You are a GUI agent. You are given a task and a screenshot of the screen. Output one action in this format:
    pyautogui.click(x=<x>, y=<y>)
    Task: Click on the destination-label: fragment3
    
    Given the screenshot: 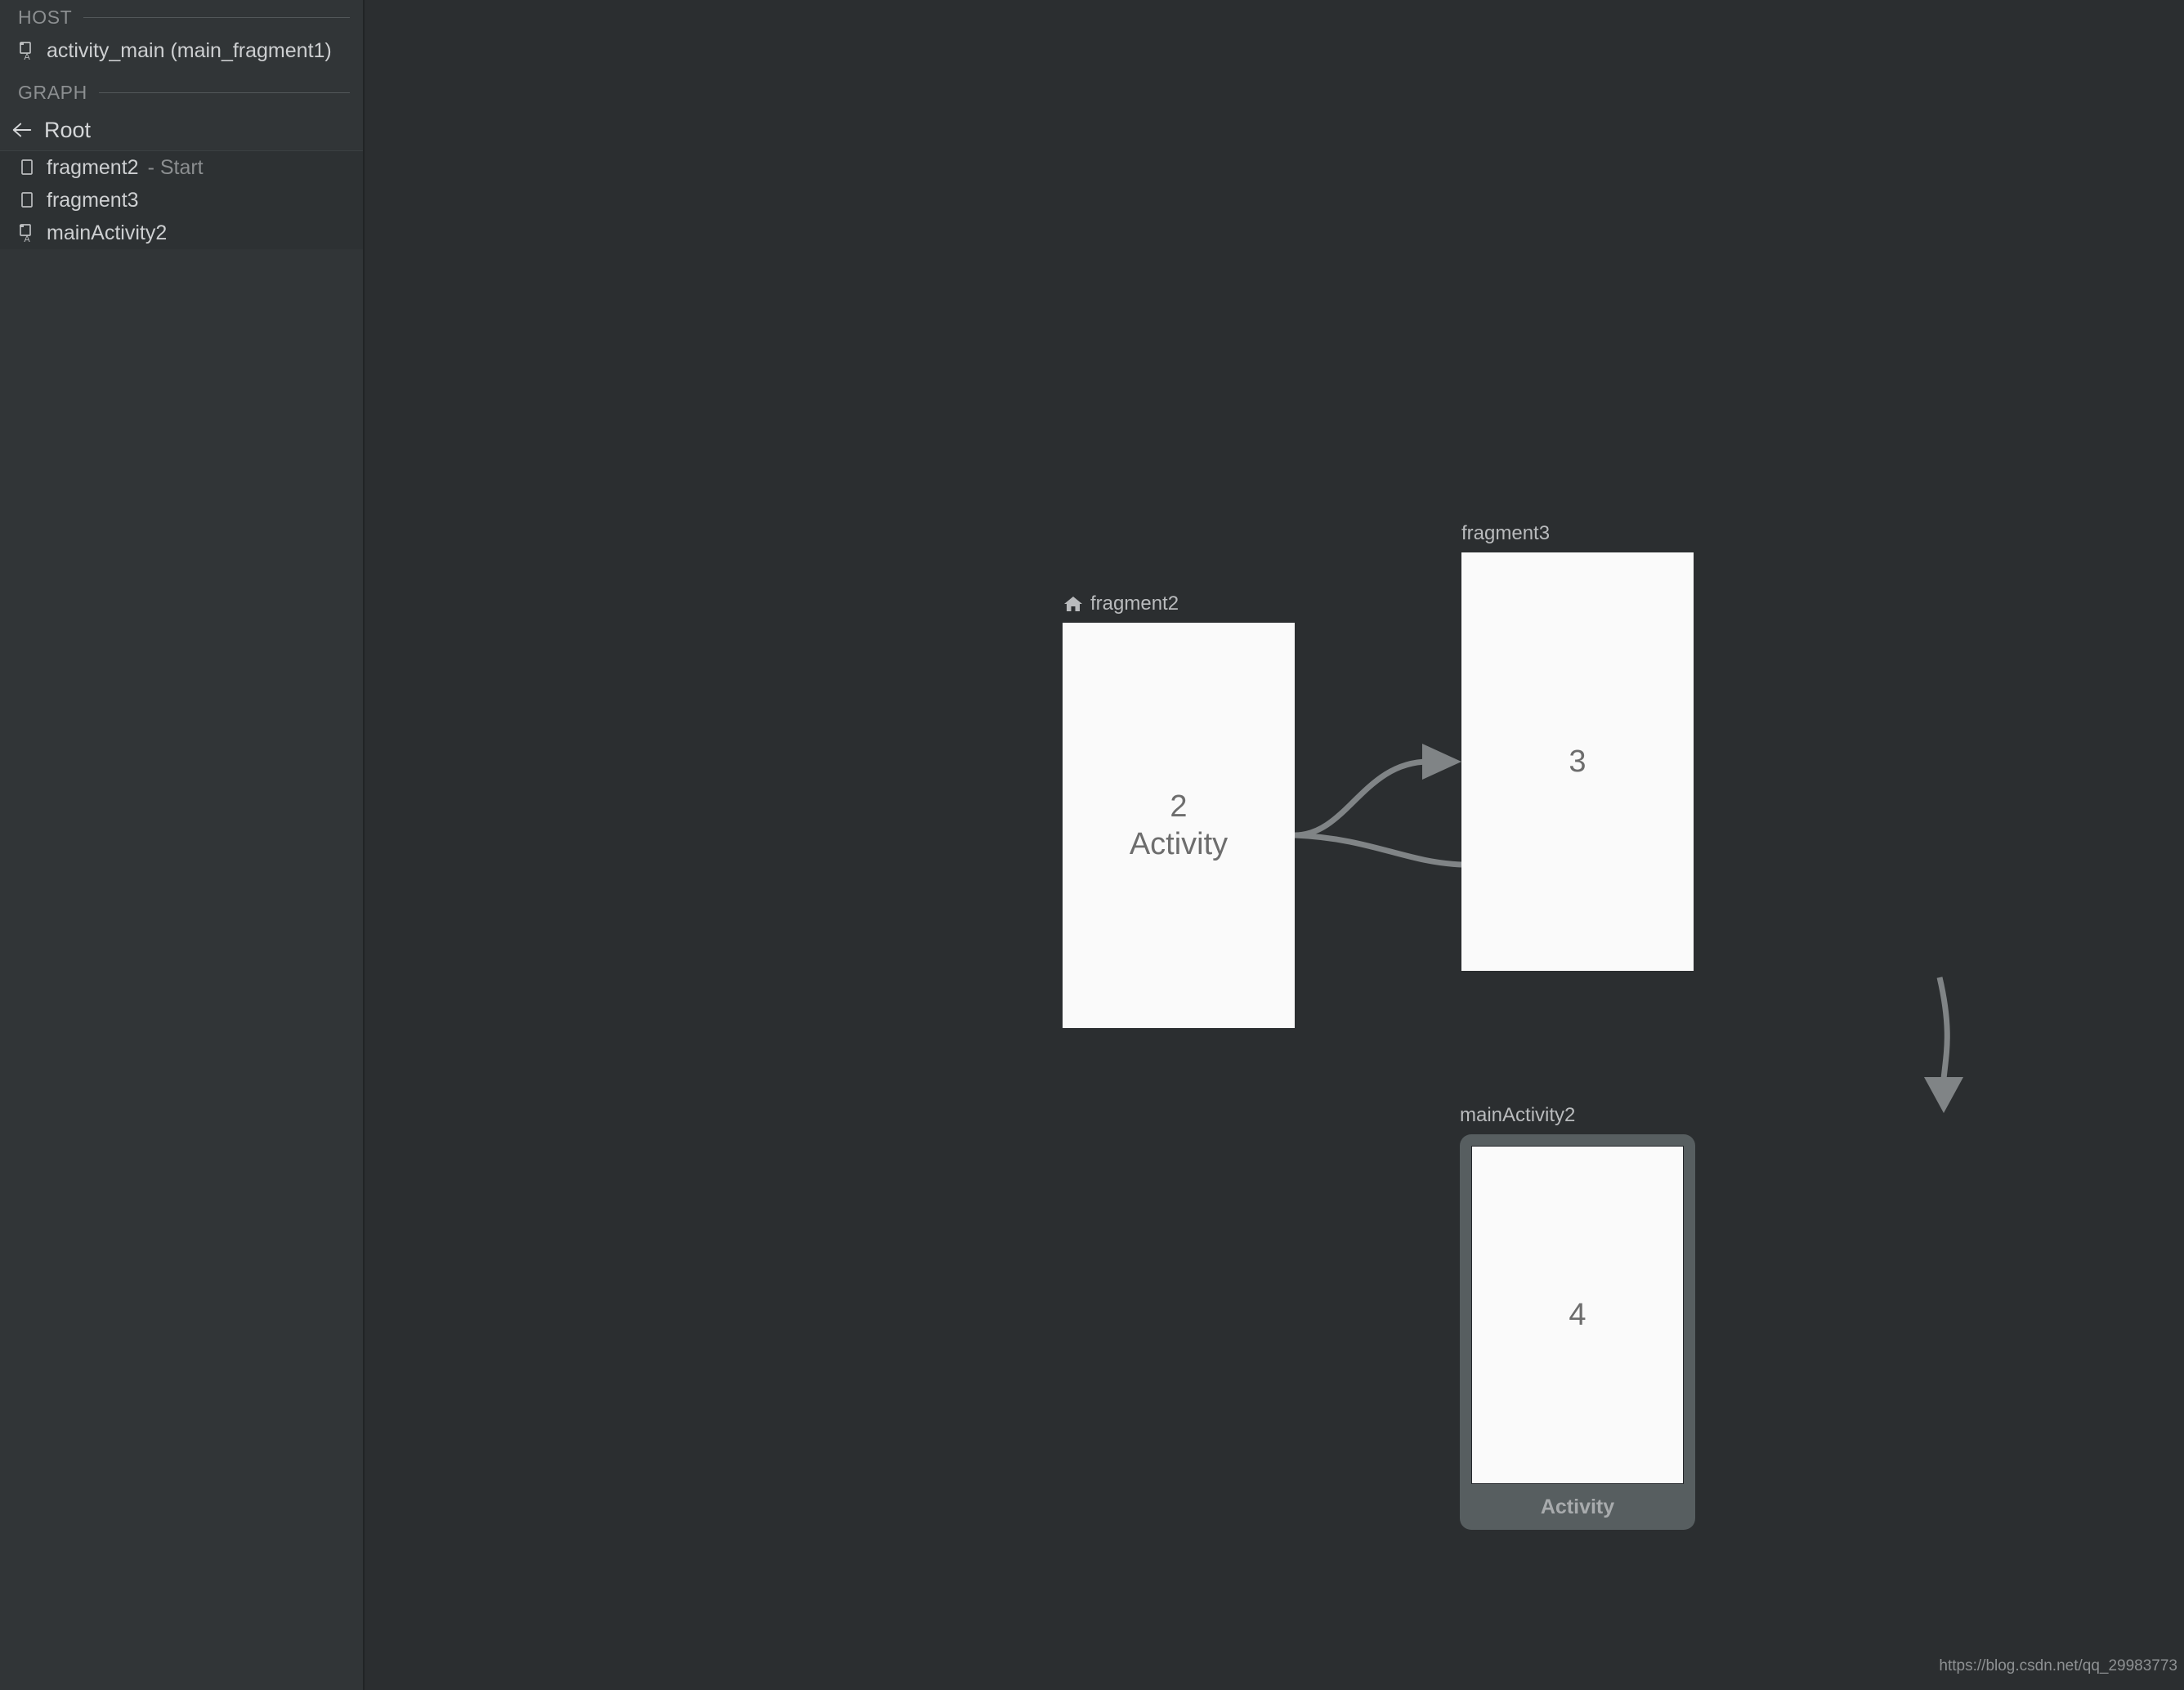 What is the action you would take?
    pyautogui.click(x=1506, y=533)
    